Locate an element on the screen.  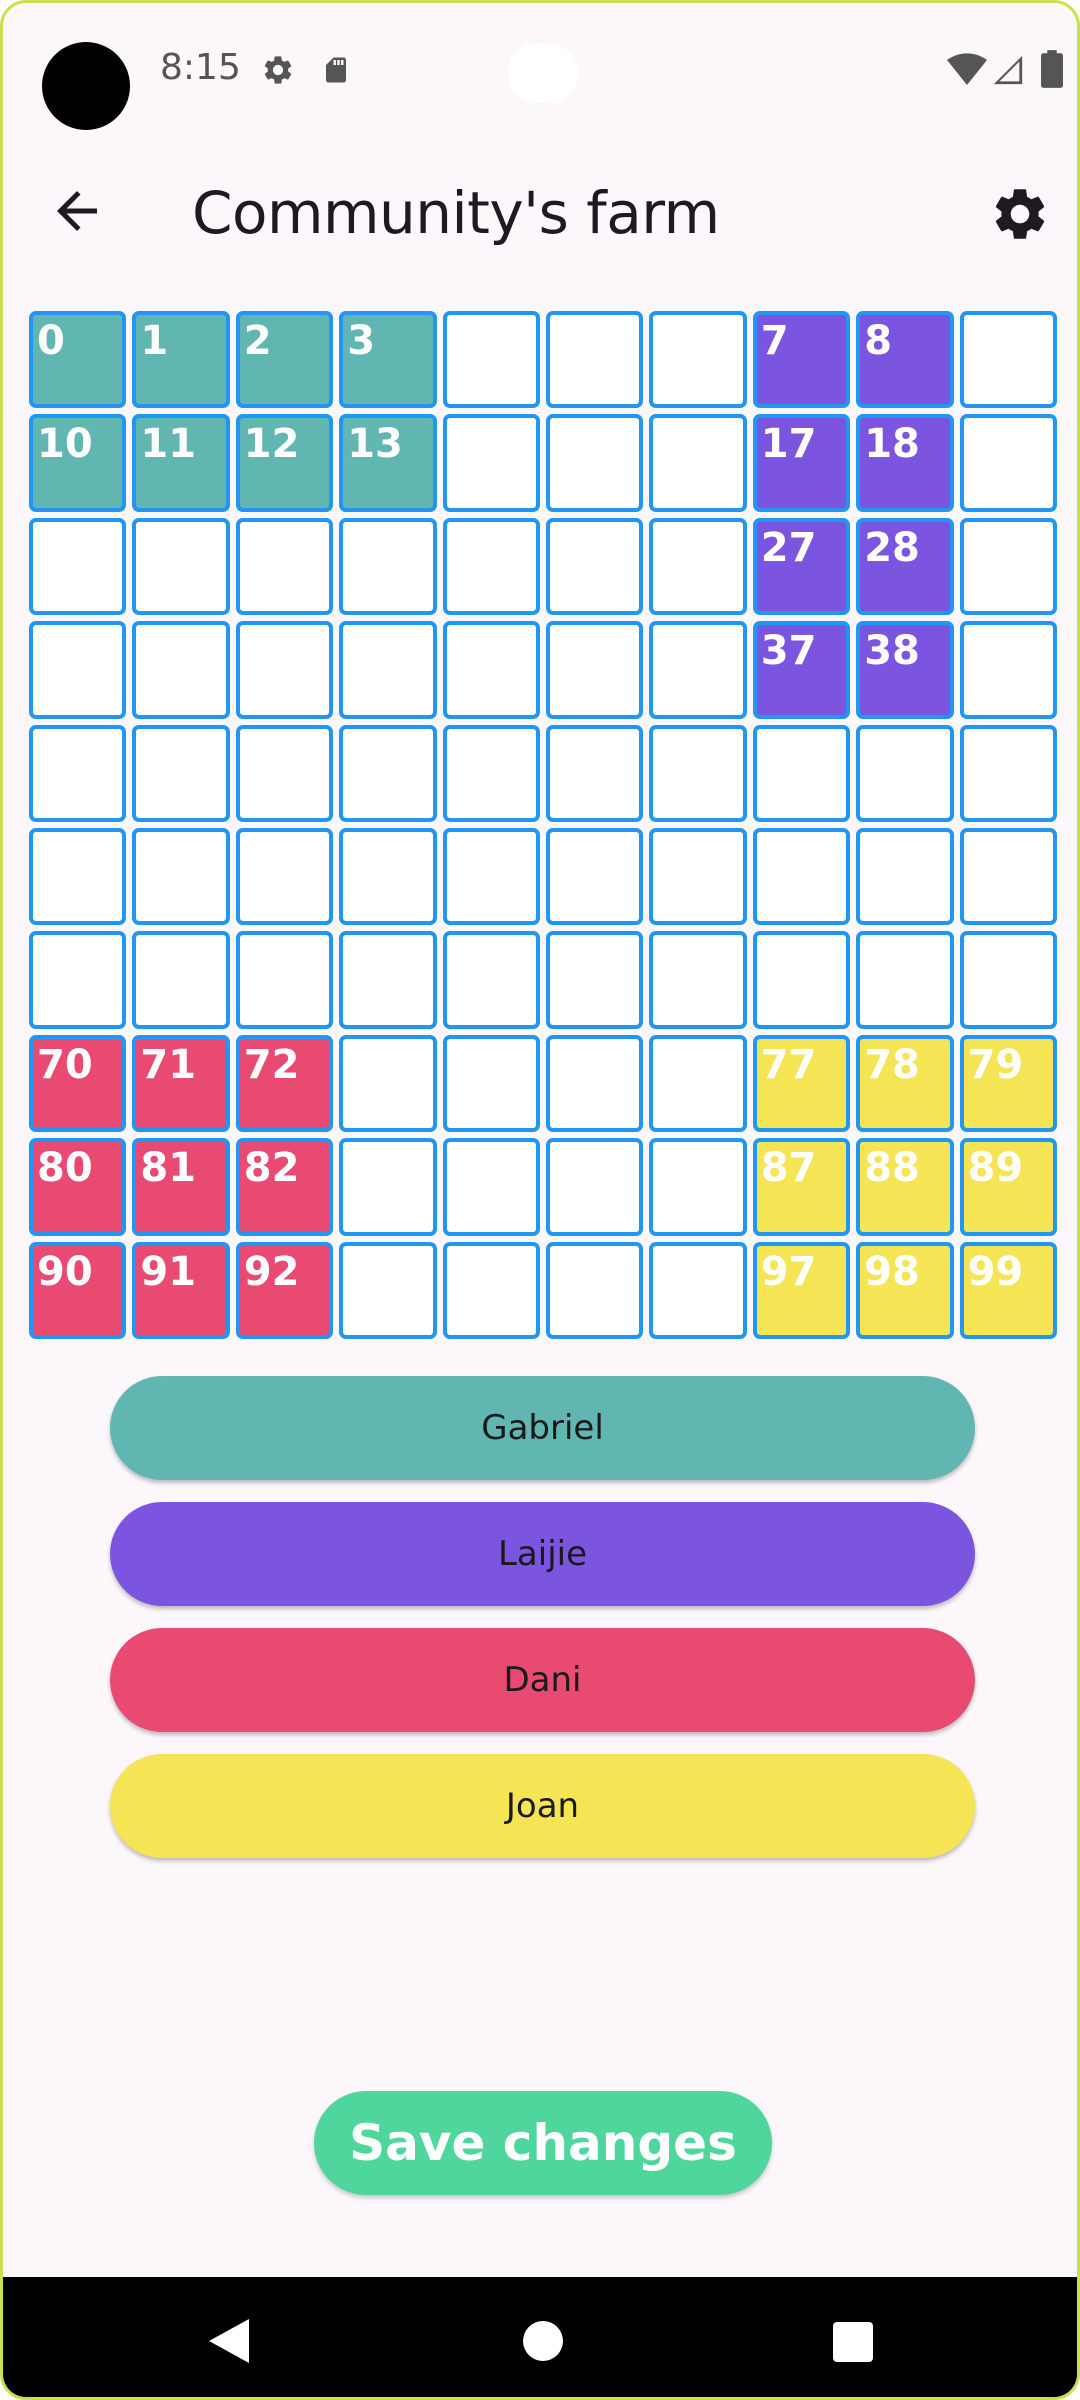
nav-back-icon is located at coordinates (229, 2341).